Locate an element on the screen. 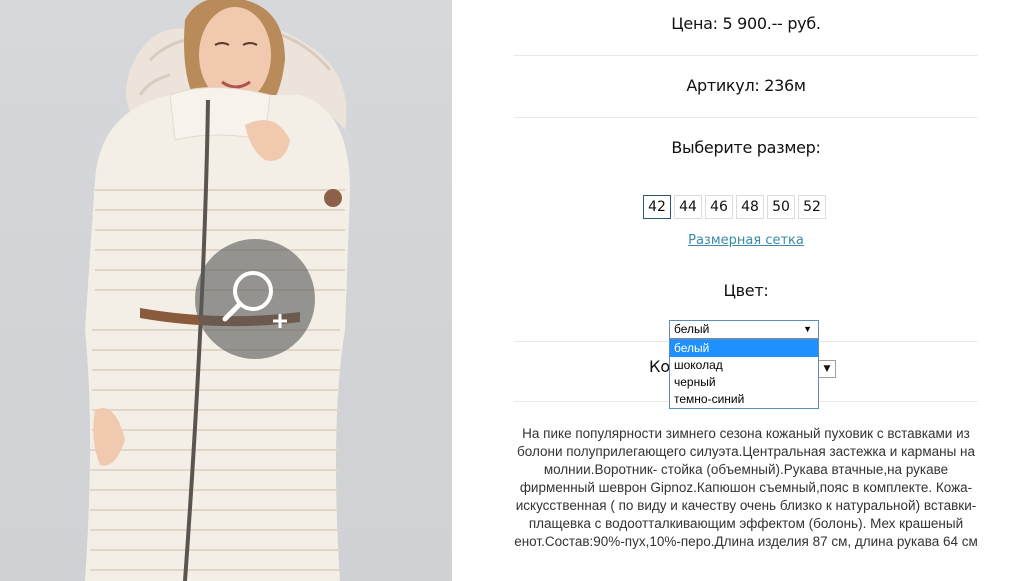  color-option-chocolate: шоколад is located at coordinates (744, 365).